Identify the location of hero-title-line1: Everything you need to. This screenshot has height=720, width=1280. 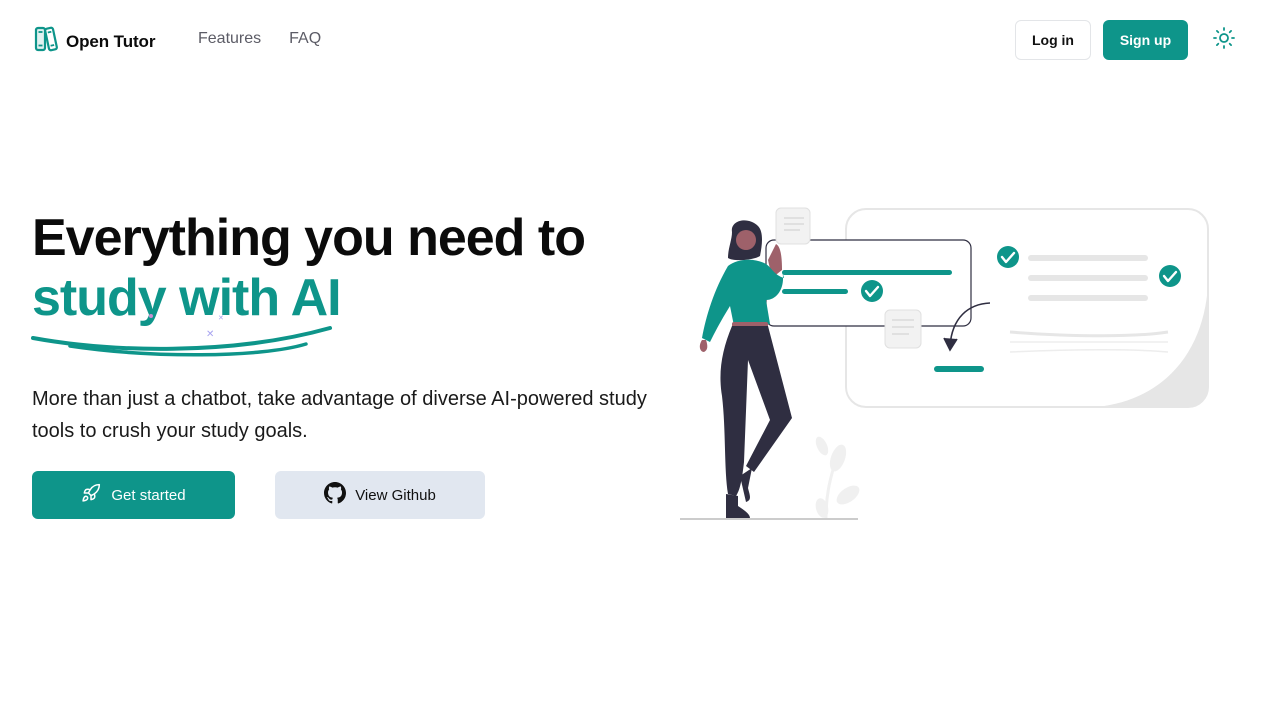
(309, 238).